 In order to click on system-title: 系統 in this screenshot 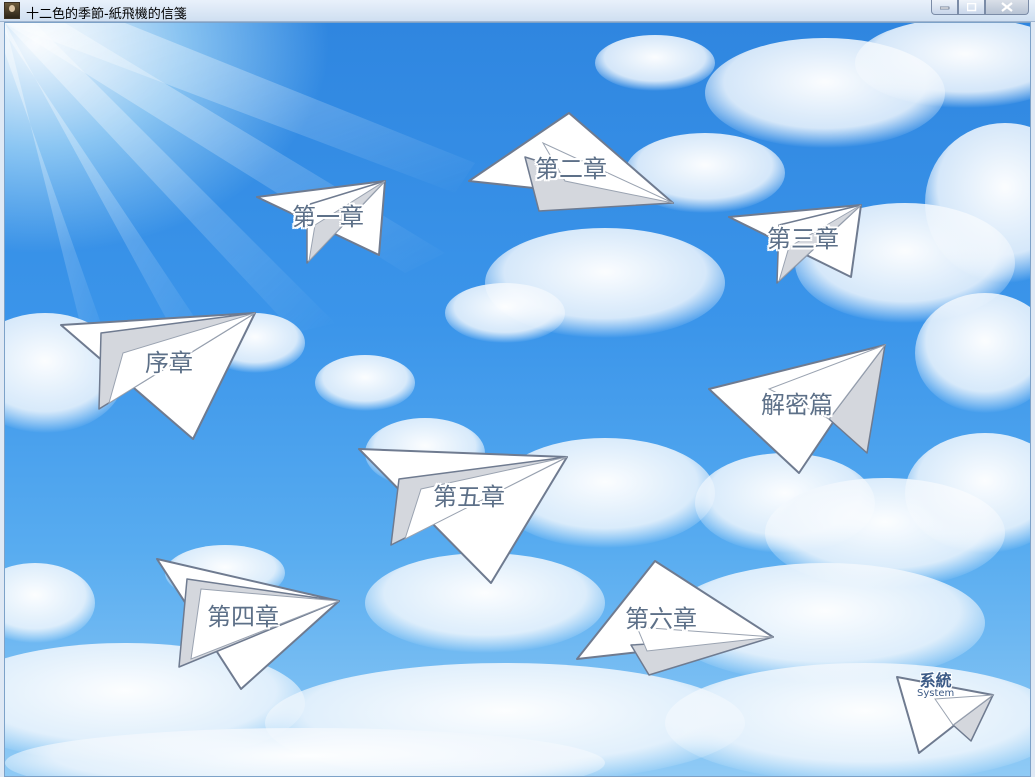, I will do `click(935, 680)`.